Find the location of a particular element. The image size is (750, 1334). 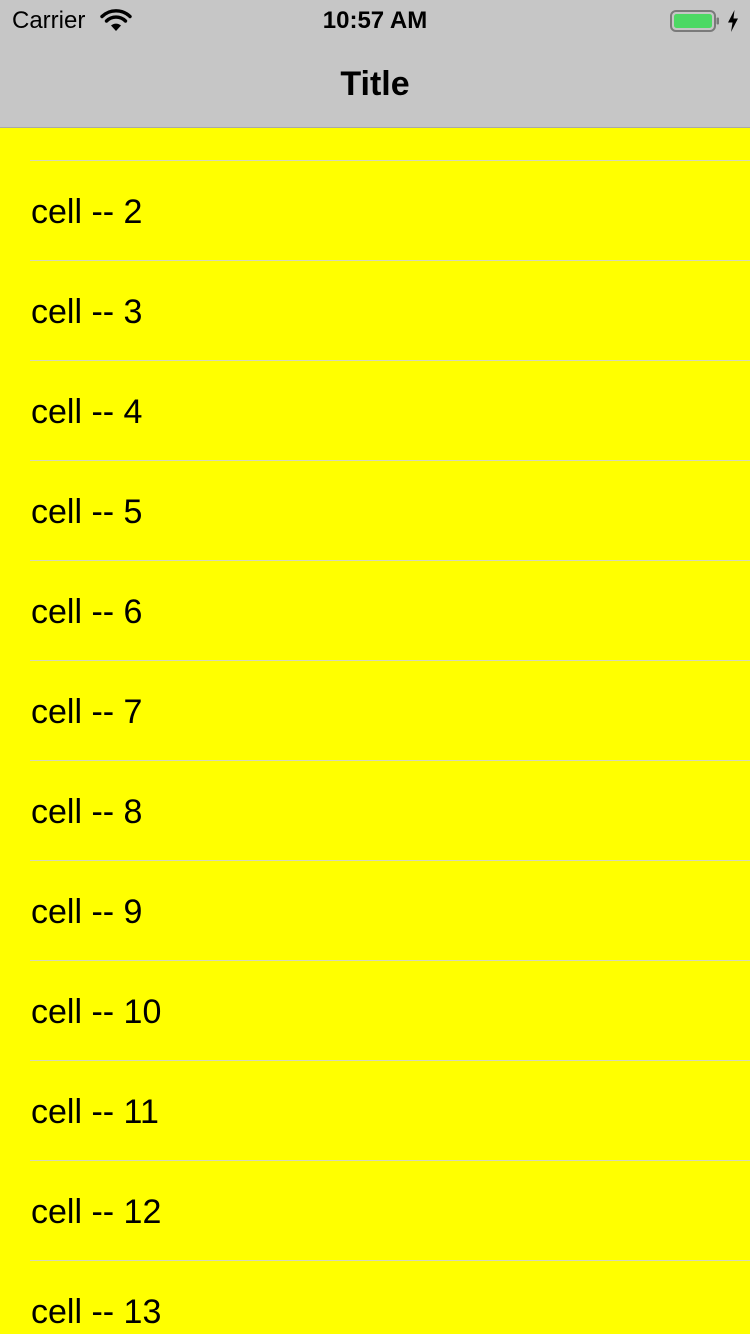

table-cell: cell -- 4 is located at coordinates (375, 411).